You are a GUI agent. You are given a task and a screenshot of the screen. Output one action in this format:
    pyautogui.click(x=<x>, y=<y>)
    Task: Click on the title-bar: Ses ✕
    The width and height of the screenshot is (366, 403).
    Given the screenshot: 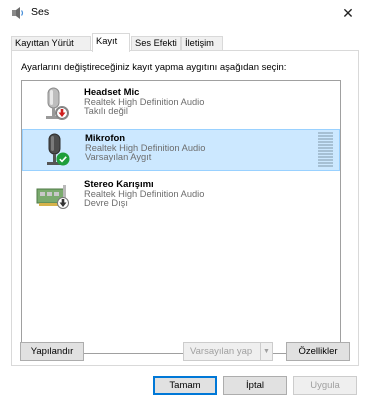 What is the action you would take?
    pyautogui.click(x=183, y=13)
    